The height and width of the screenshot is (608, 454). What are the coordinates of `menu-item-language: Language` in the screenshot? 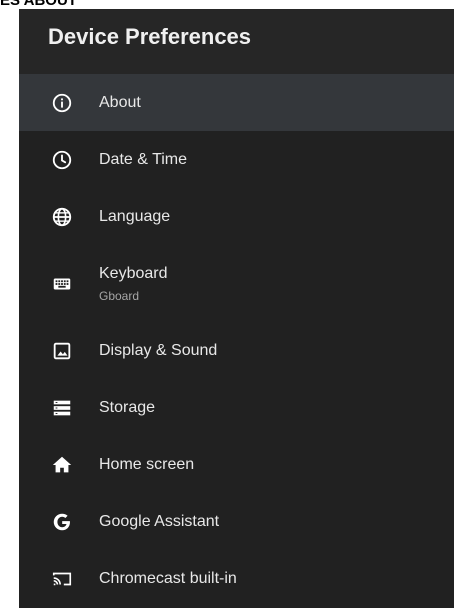 It's located at (236, 216).